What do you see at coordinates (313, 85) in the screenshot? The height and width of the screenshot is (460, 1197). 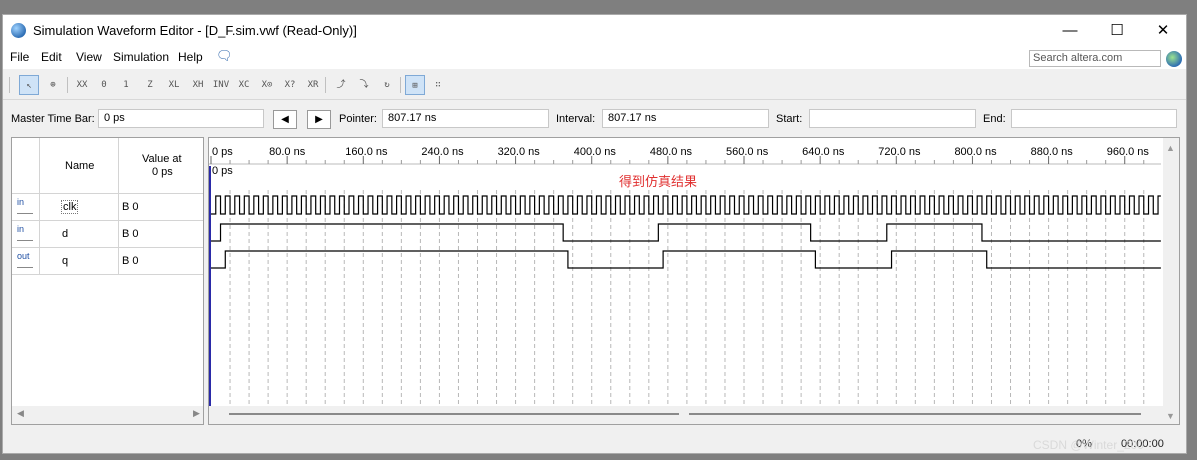 I see `random-value-icon: XR` at bounding box center [313, 85].